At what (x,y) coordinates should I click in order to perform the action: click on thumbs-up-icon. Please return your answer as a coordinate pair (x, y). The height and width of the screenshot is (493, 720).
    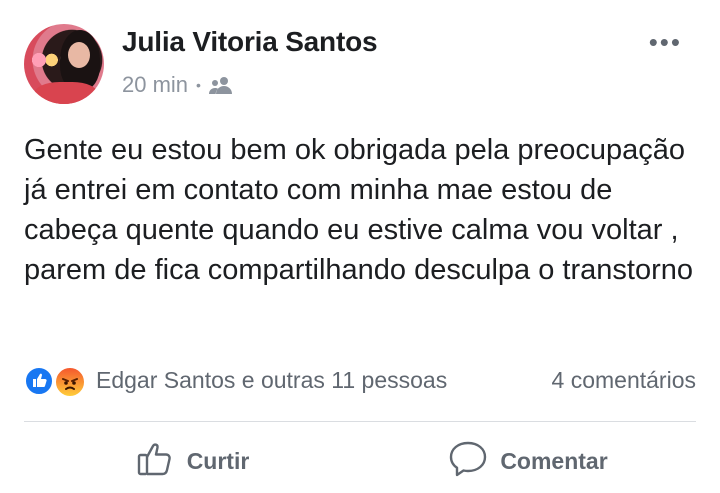
    Looking at the image, I should click on (155, 461).